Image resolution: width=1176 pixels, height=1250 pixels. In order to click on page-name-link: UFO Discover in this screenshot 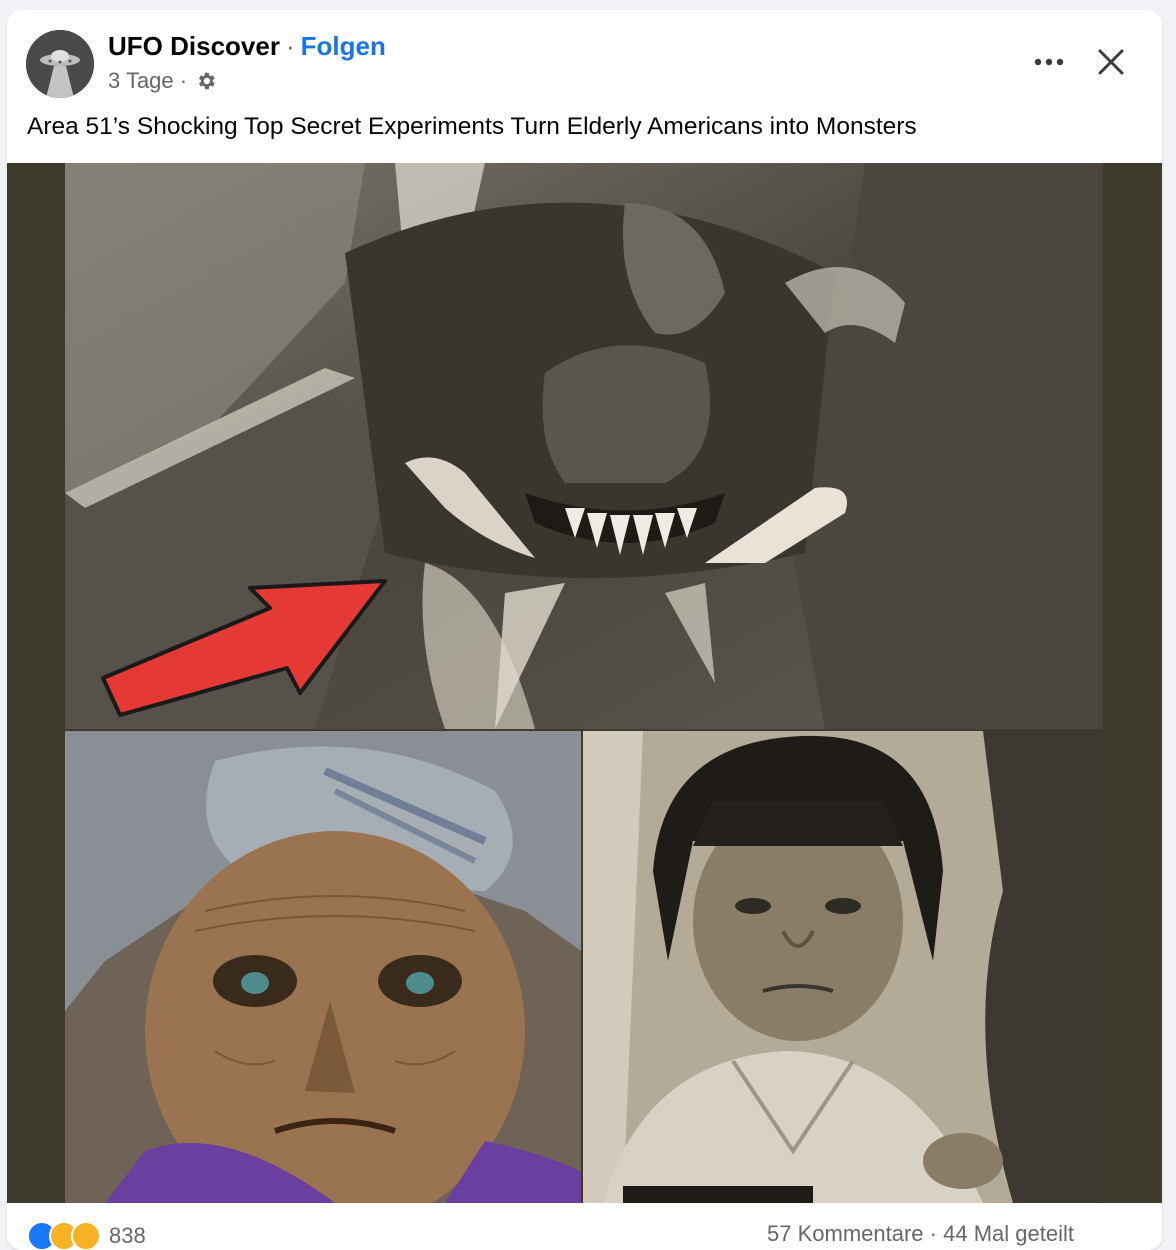, I will do `click(194, 46)`.